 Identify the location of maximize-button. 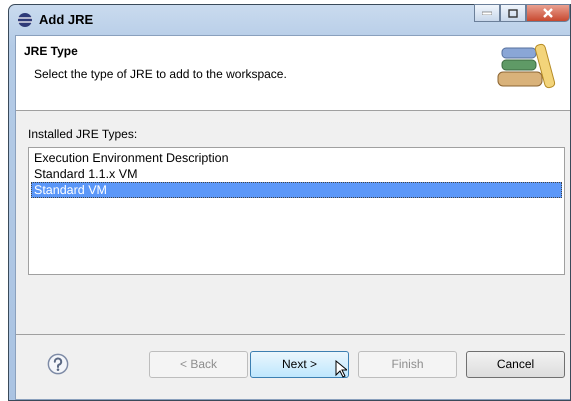
(513, 13).